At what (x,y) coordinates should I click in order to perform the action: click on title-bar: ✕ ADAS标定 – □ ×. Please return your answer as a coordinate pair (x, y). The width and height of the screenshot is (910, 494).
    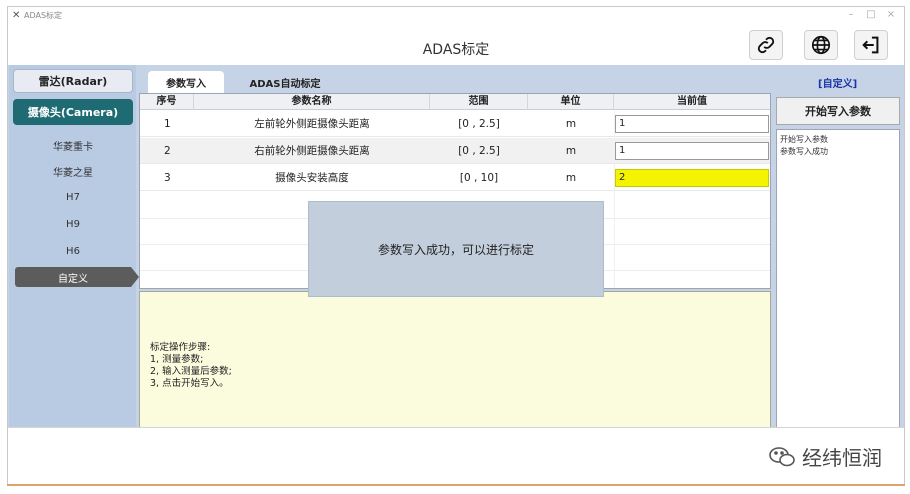
    Looking at the image, I should click on (456, 16).